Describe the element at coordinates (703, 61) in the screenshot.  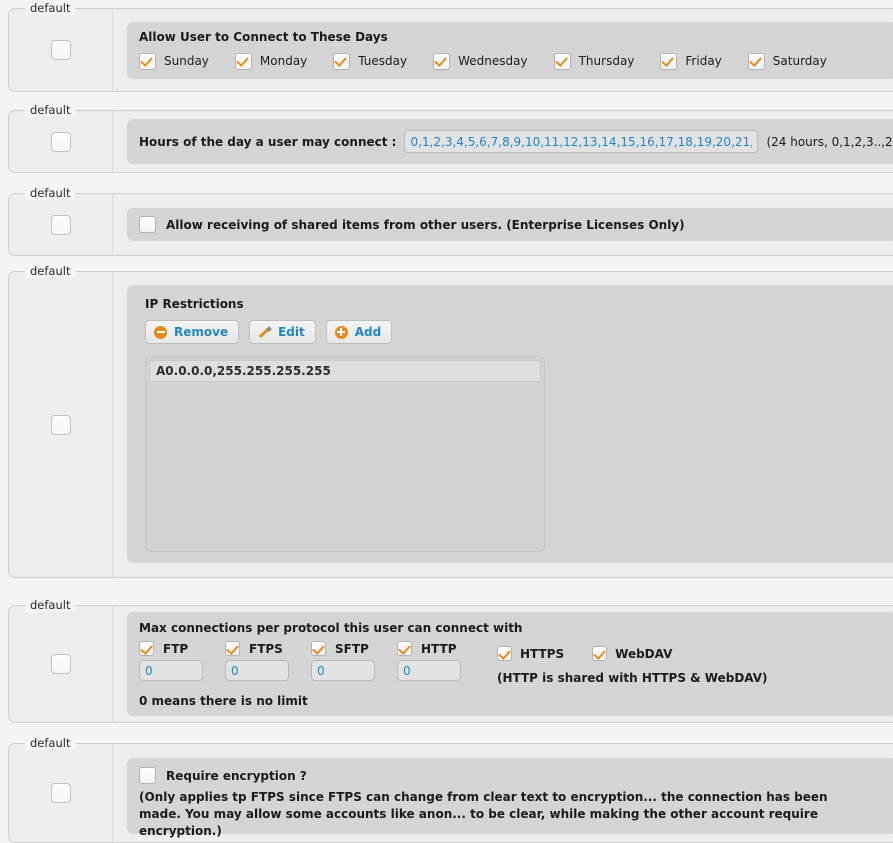
I see `day-label-friday: Friday` at that location.